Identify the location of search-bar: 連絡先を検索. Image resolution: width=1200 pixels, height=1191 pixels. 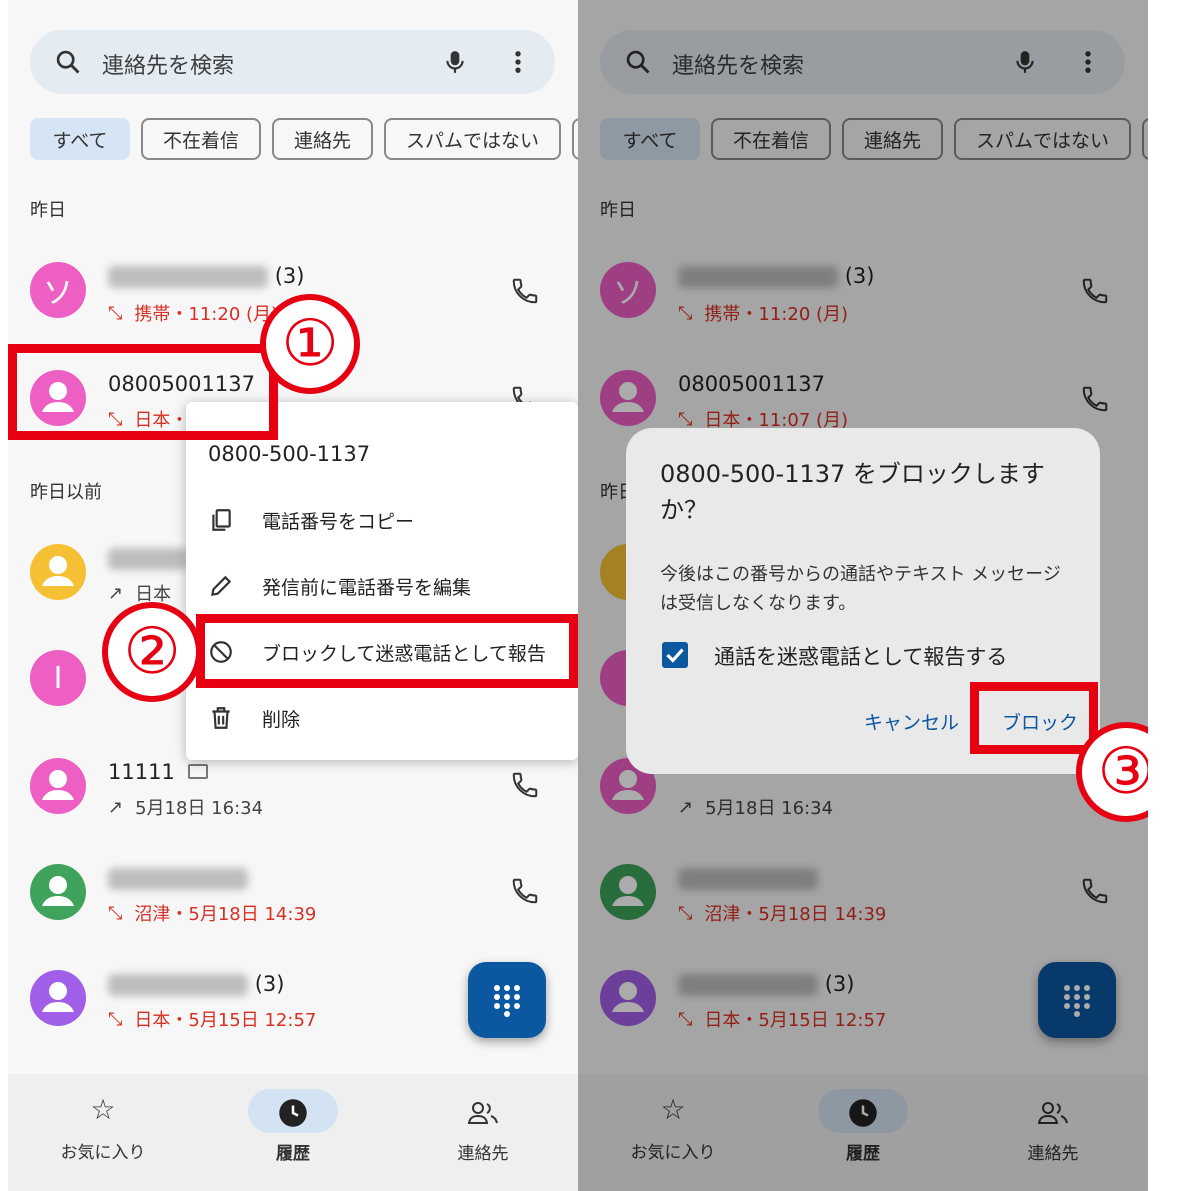
(292, 62).